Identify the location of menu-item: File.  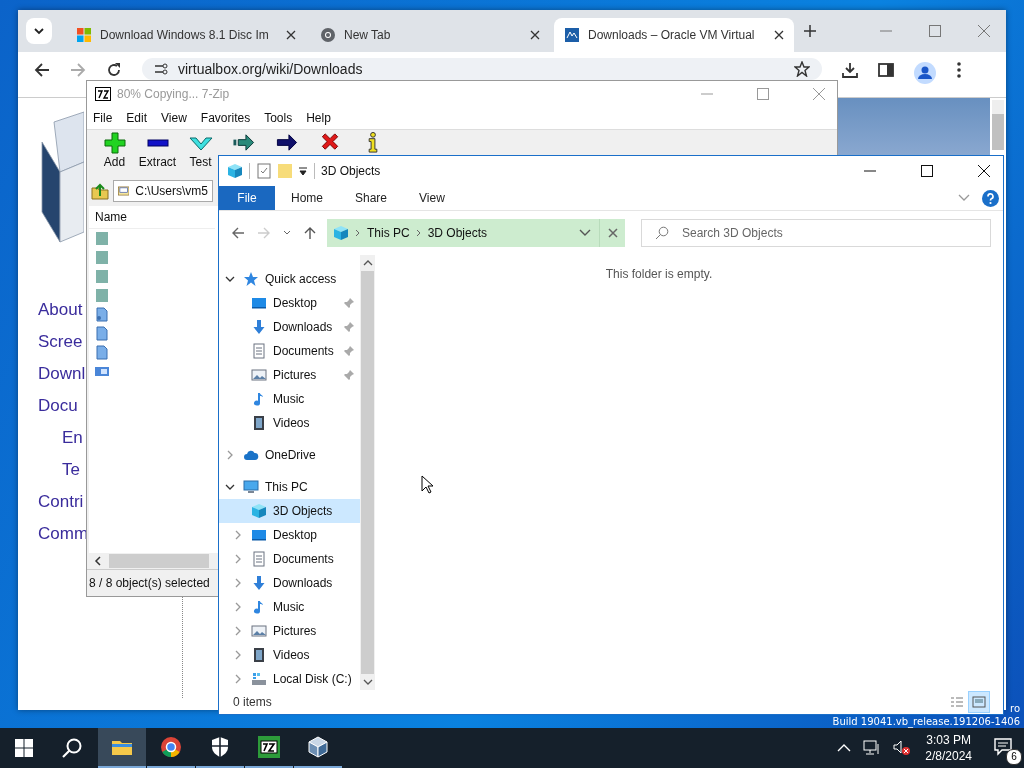
(103, 118).